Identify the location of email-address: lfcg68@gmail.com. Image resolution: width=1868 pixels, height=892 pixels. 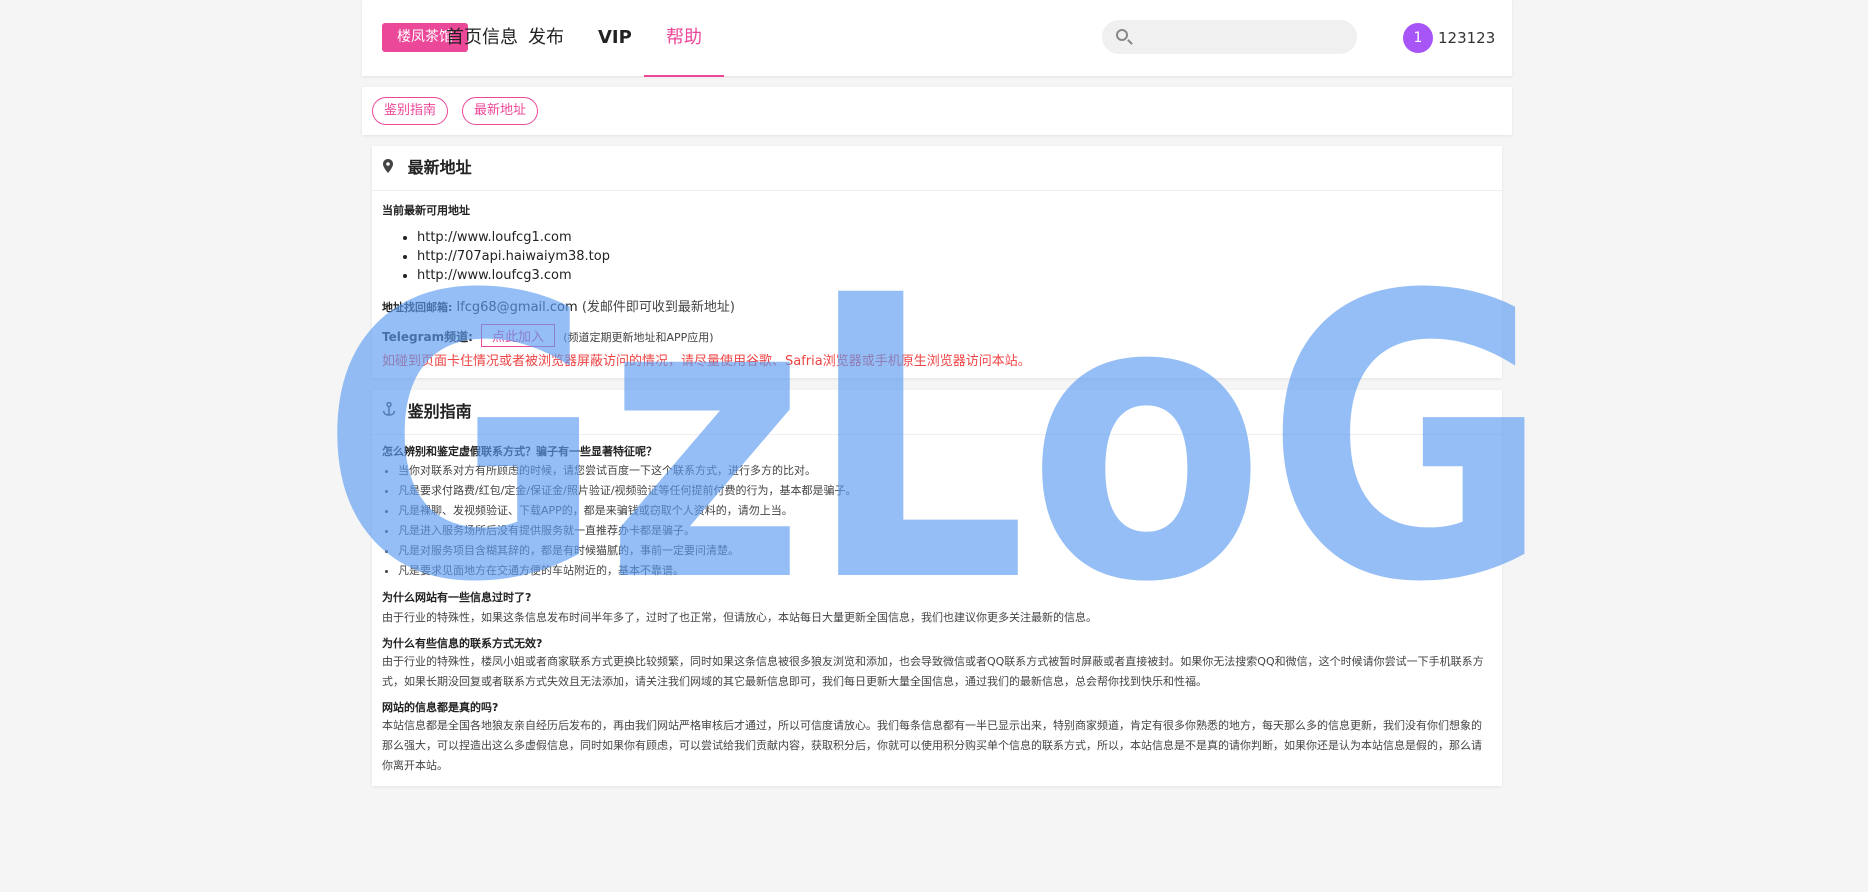
(517, 307).